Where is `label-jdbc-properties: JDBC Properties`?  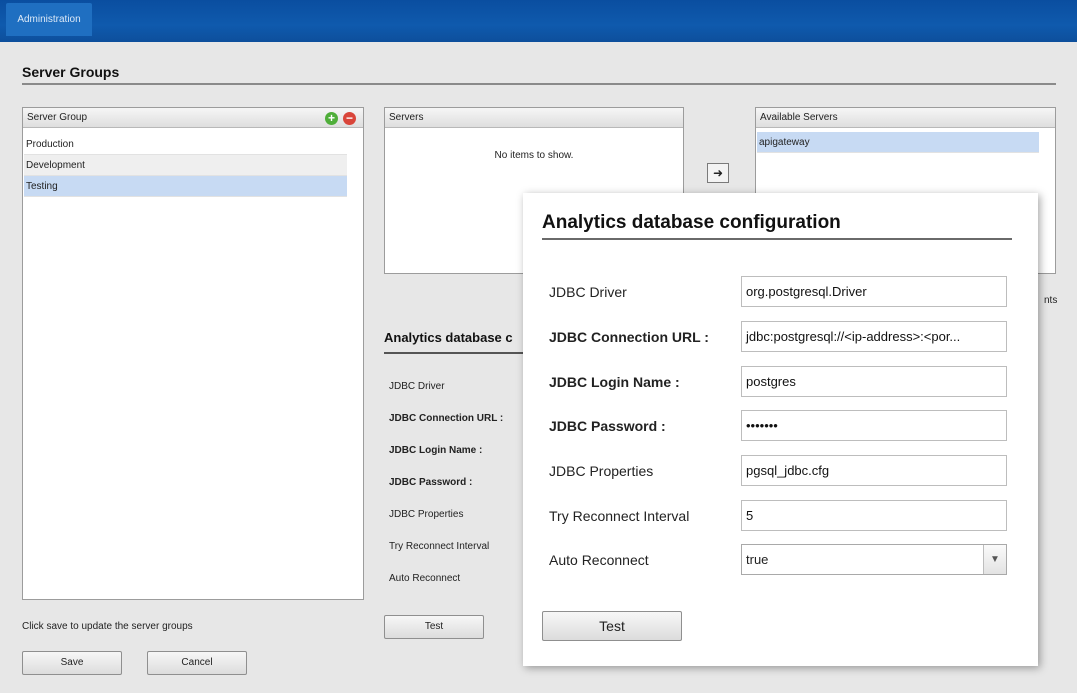
label-jdbc-properties: JDBC Properties is located at coordinates (601, 471).